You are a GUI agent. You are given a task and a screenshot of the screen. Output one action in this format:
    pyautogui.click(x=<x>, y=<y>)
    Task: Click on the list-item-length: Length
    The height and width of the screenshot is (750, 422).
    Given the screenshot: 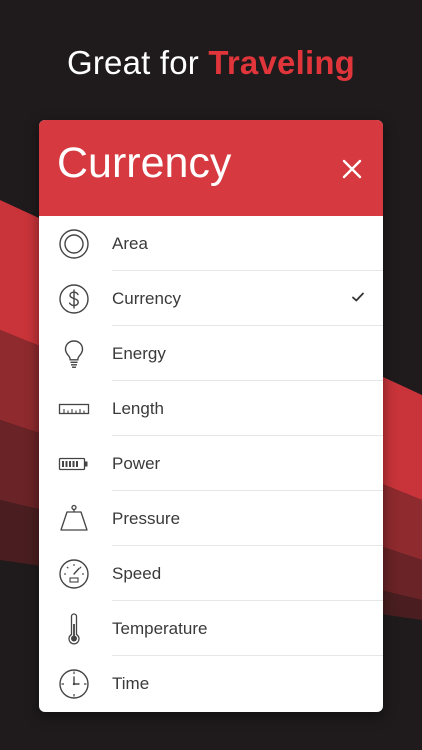 What is the action you would take?
    pyautogui.click(x=211, y=408)
    